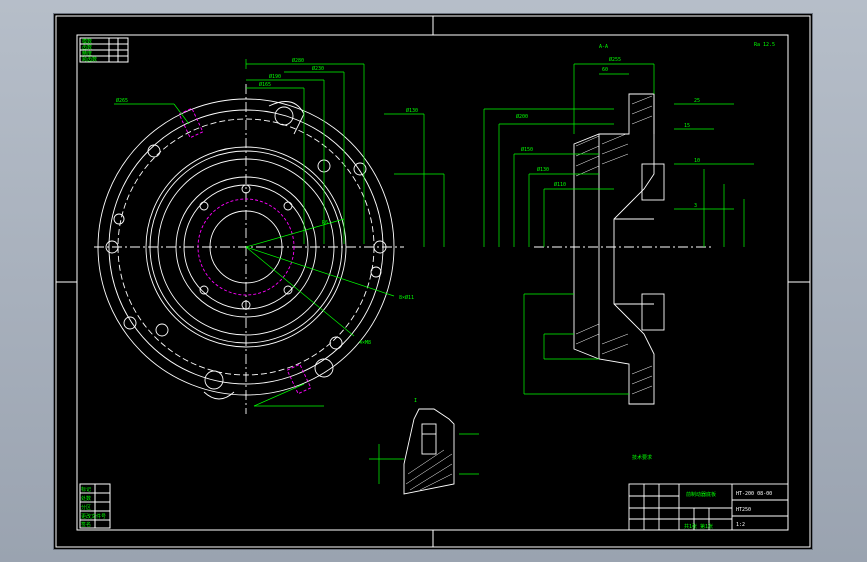  What do you see at coordinates (87, 47) in the screenshot?
I see `params-row-2: 齿数` at bounding box center [87, 47].